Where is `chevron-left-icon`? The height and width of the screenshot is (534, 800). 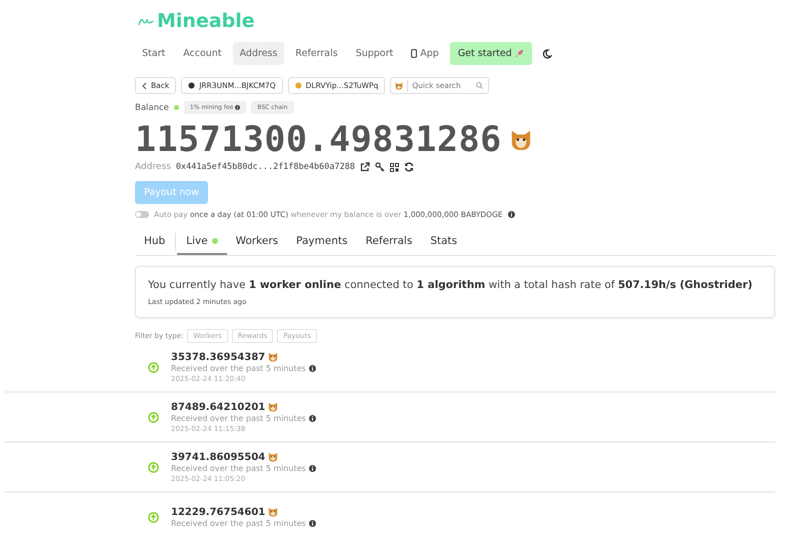
chevron-left-icon is located at coordinates (144, 86).